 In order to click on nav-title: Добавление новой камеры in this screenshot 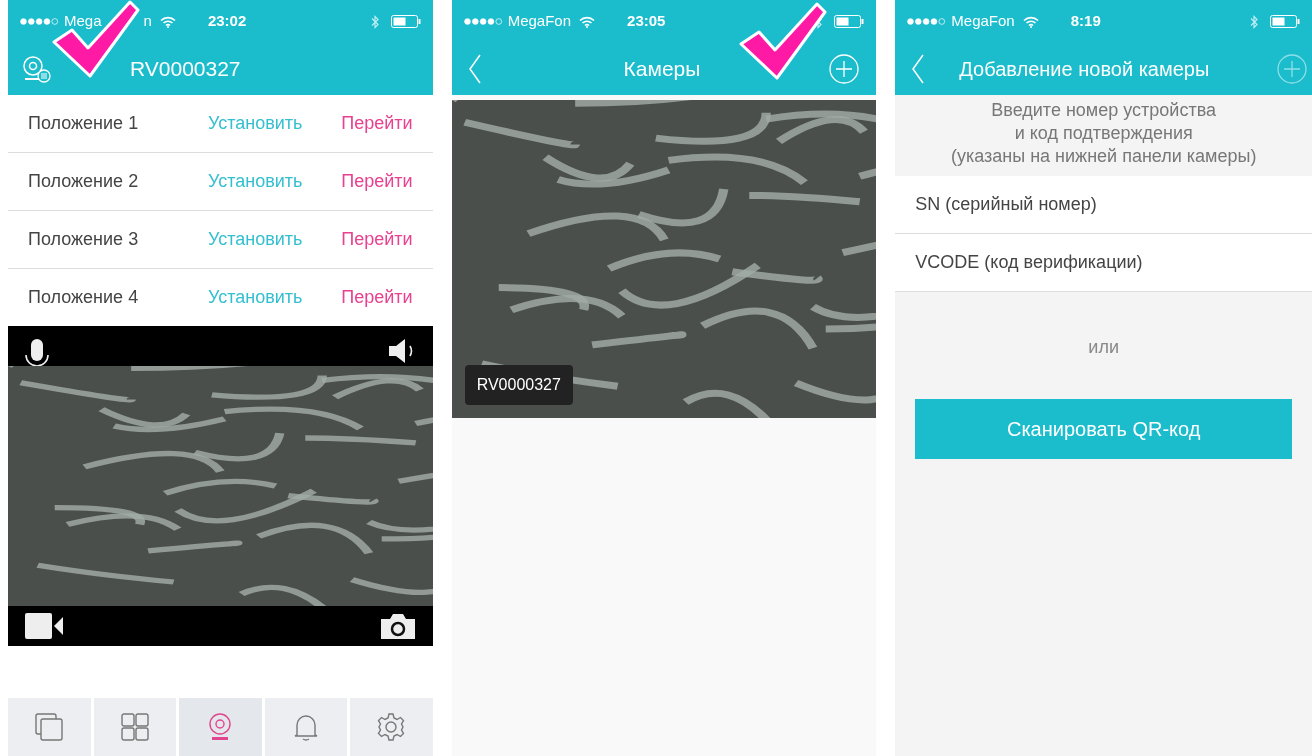, I will do `click(1085, 69)`.